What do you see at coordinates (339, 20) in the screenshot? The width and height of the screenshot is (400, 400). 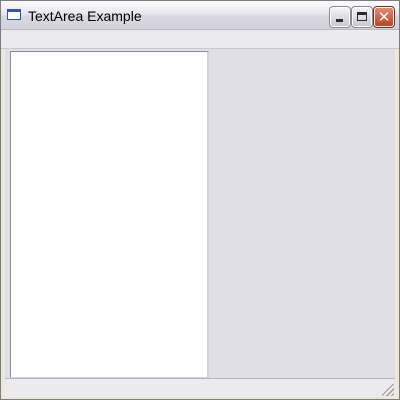 I see `minimize-icon` at bounding box center [339, 20].